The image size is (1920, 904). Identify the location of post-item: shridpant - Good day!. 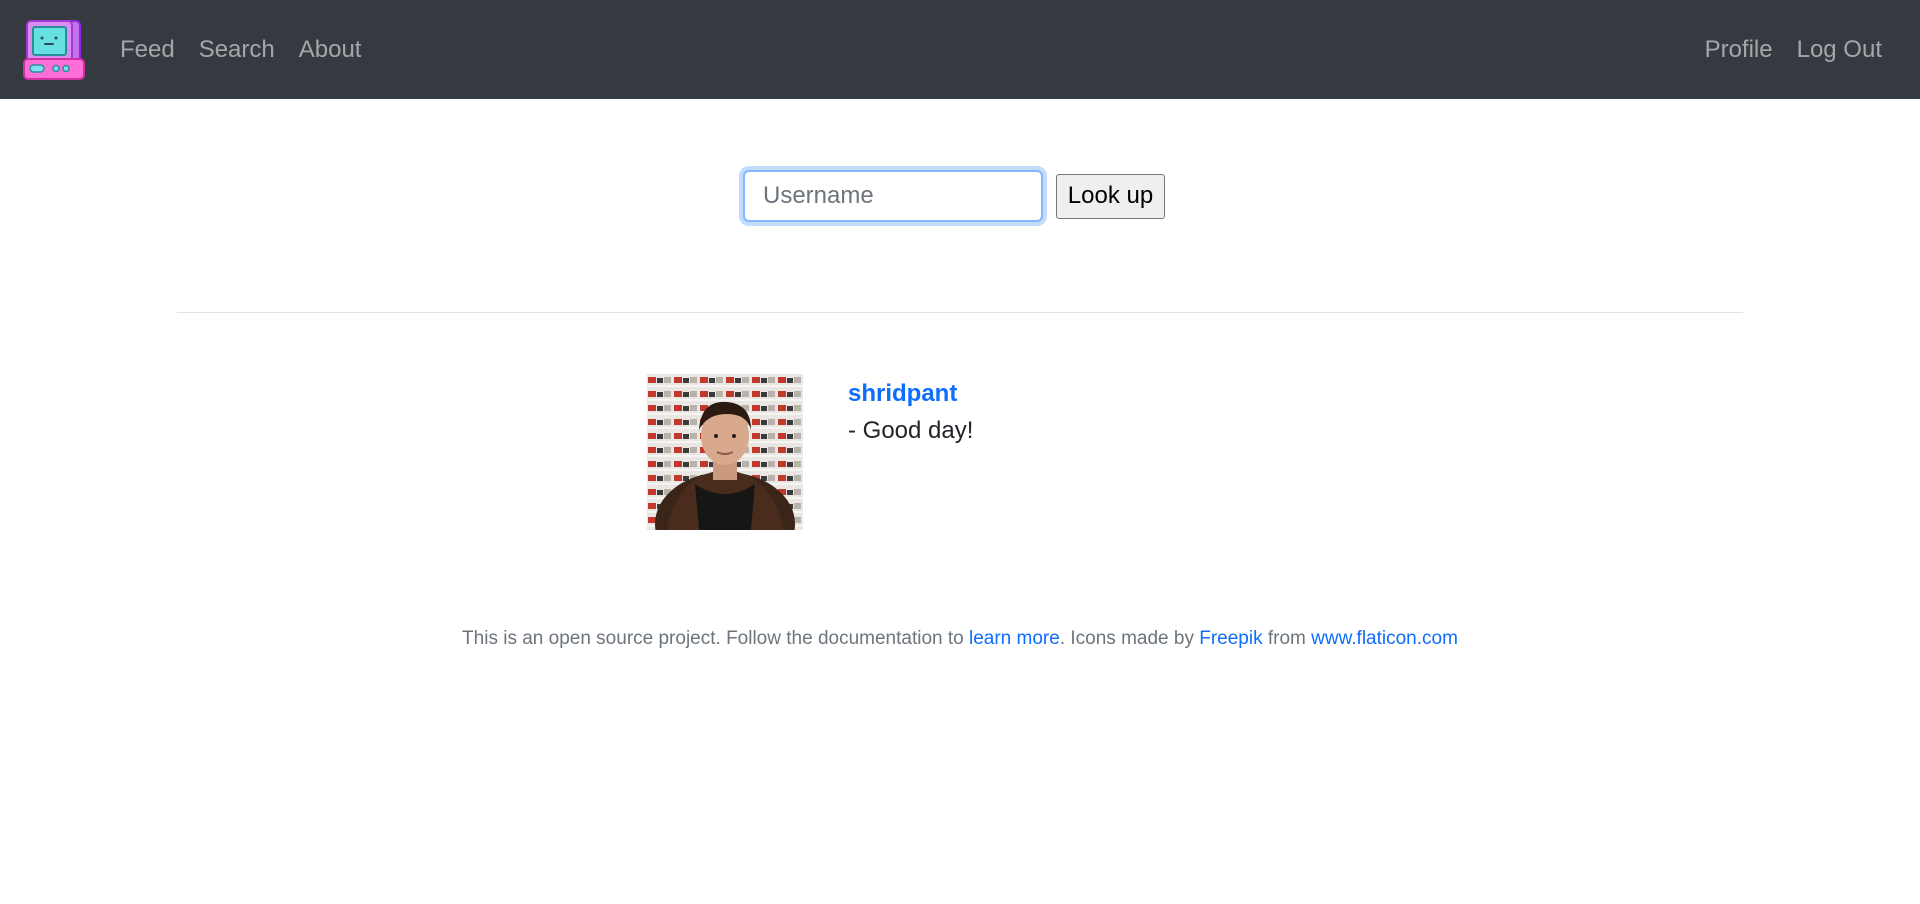
(810, 452).